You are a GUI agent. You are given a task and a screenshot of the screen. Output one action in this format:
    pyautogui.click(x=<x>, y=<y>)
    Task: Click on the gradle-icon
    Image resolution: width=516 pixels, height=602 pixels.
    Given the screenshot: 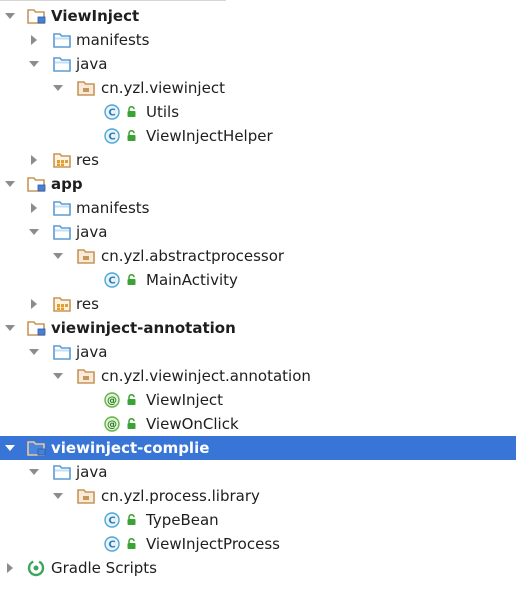 What is the action you would take?
    pyautogui.click(x=36, y=568)
    